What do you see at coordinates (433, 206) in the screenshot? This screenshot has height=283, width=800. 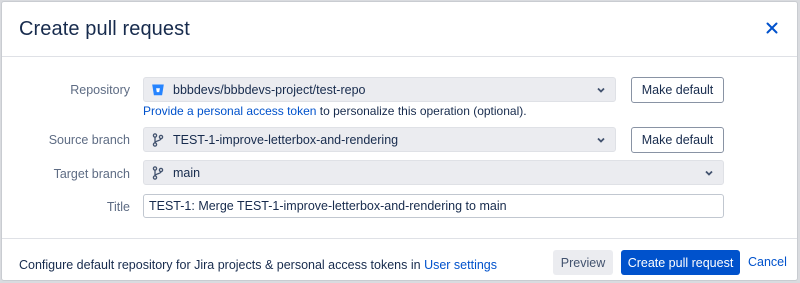 I see `title-input` at bounding box center [433, 206].